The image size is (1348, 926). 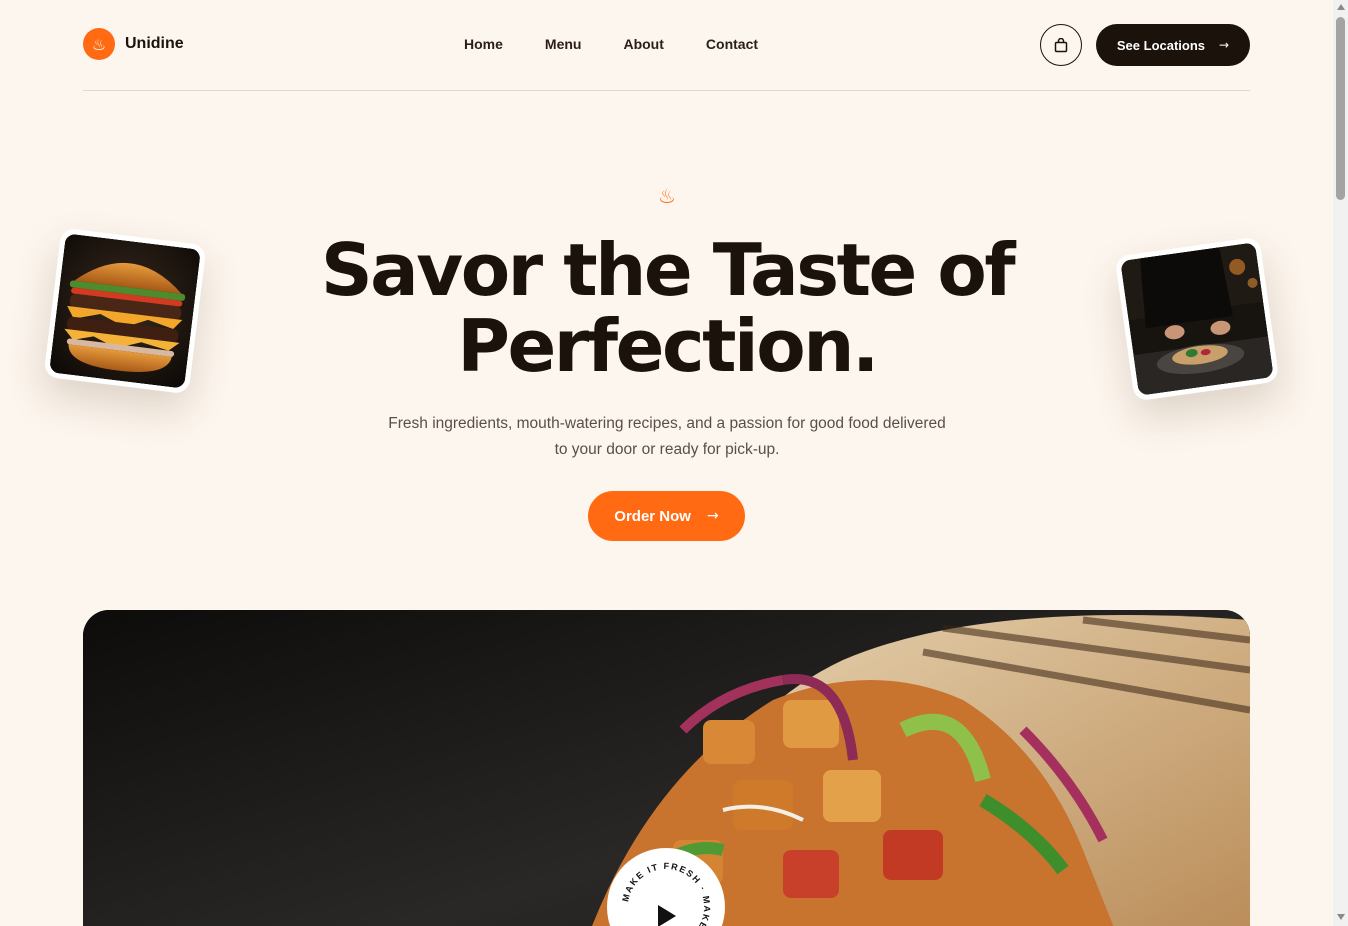 I want to click on chef-plating-wrap-photo, so click(x=1197, y=319).